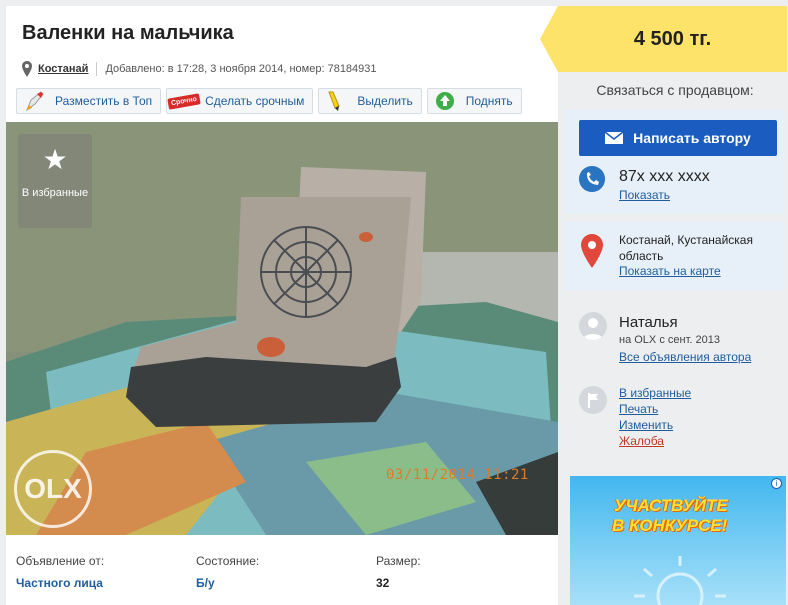 Image resolution: width=788 pixels, height=605 pixels. I want to click on listing-price: 4 500 тг., so click(672, 38).